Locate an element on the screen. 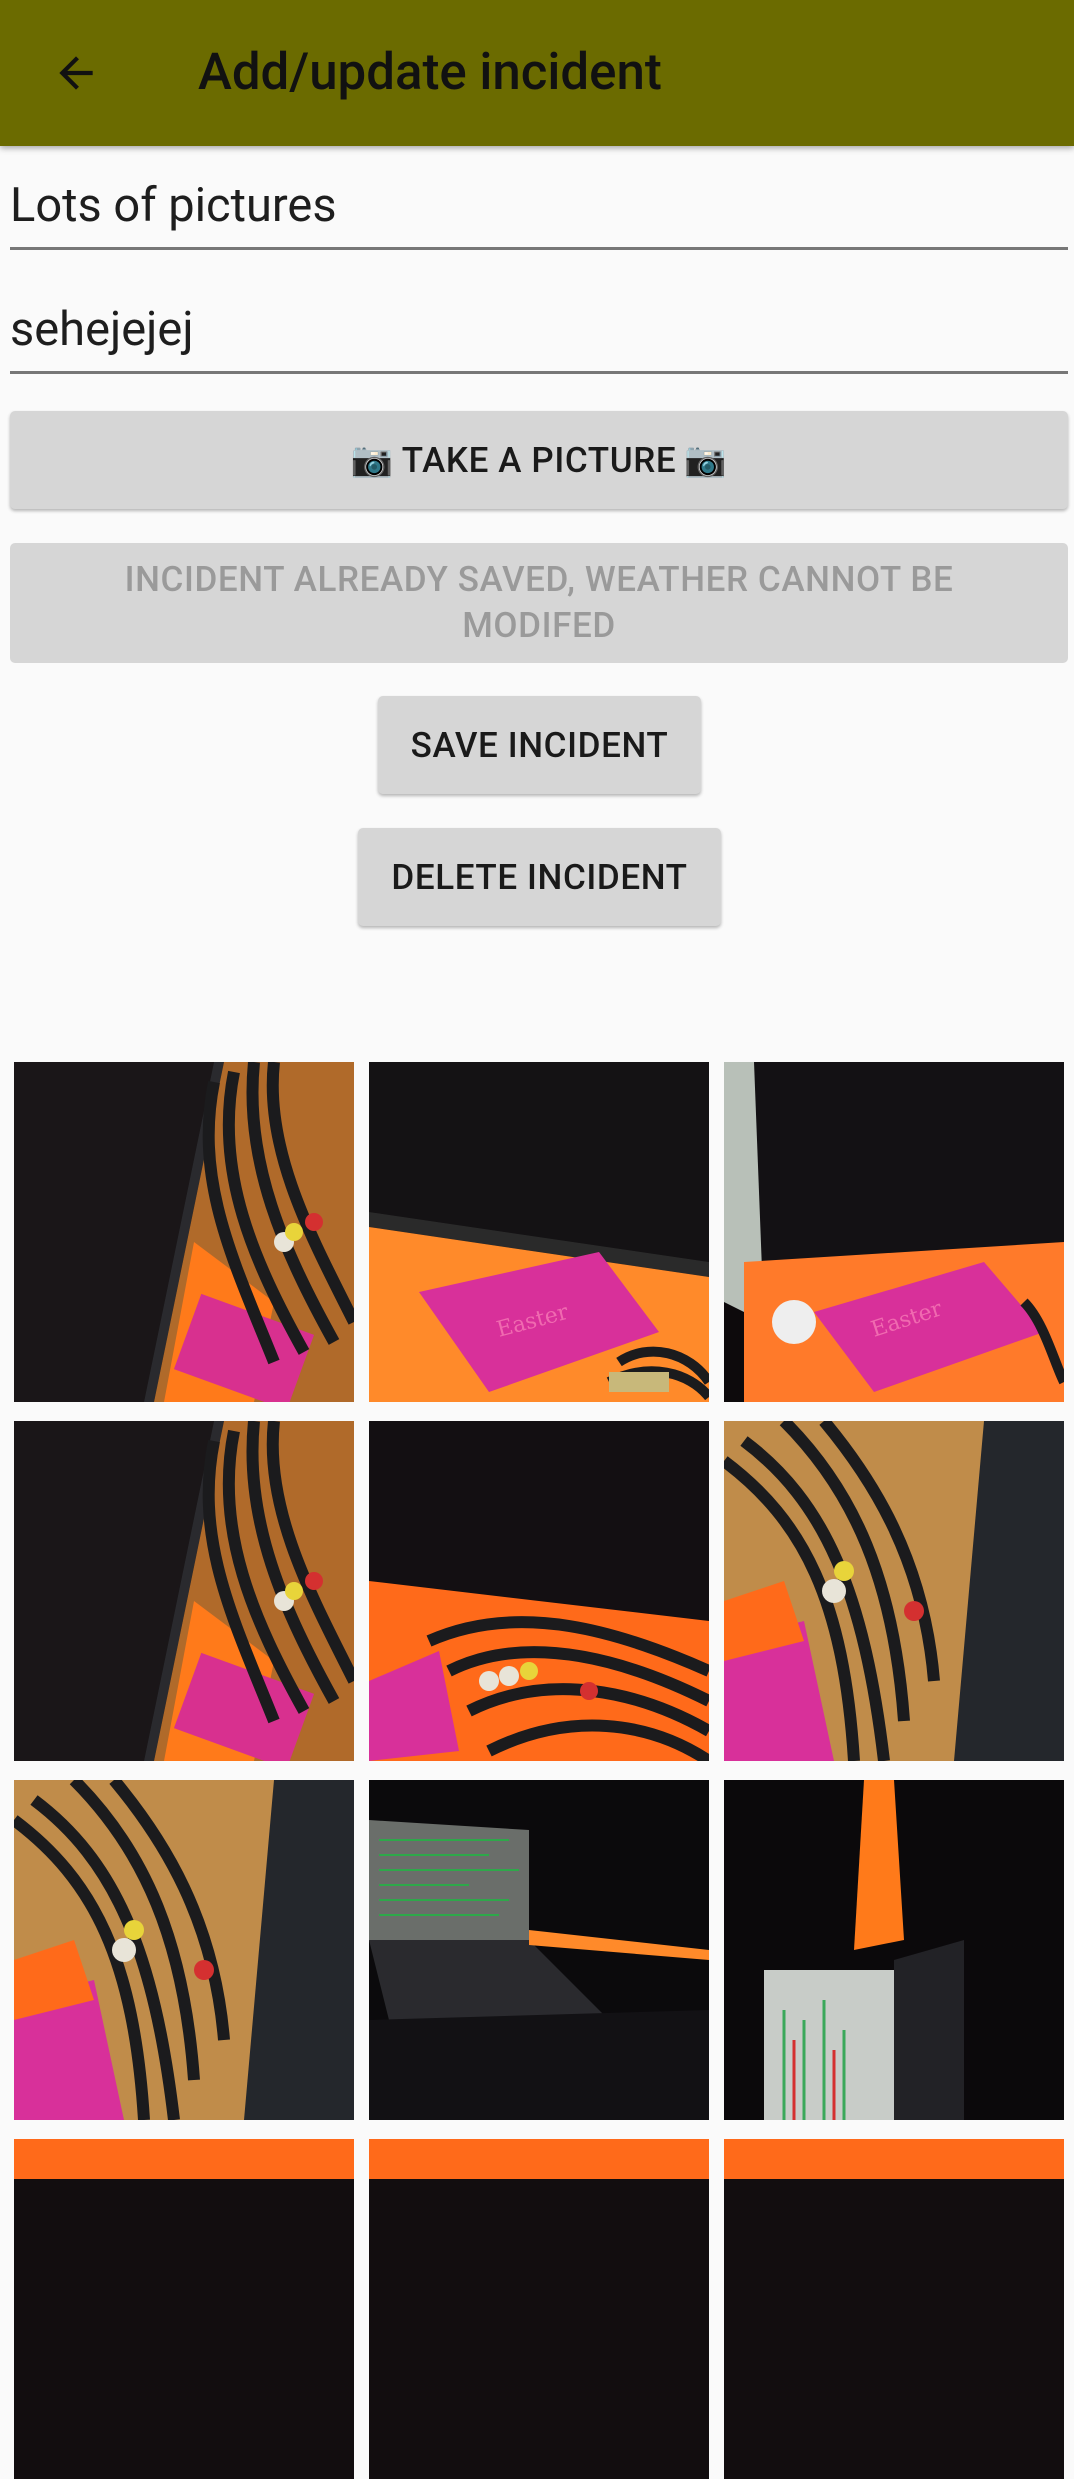 Image resolution: width=1074 pixels, height=2479 pixels. save-incident-label: SAVE INCIDENT is located at coordinates (539, 745).